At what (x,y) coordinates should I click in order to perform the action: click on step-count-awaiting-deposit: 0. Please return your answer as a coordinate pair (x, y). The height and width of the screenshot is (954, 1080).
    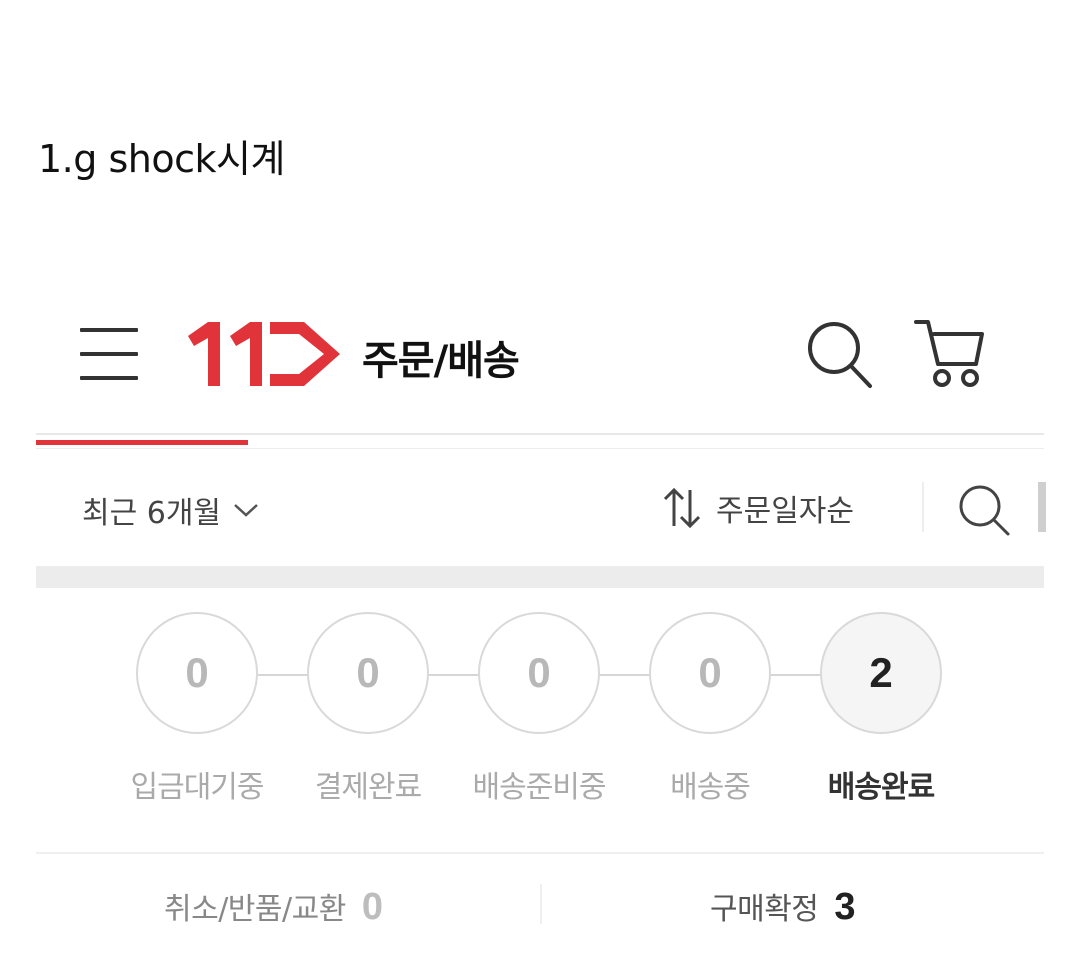
    Looking at the image, I should click on (197, 673).